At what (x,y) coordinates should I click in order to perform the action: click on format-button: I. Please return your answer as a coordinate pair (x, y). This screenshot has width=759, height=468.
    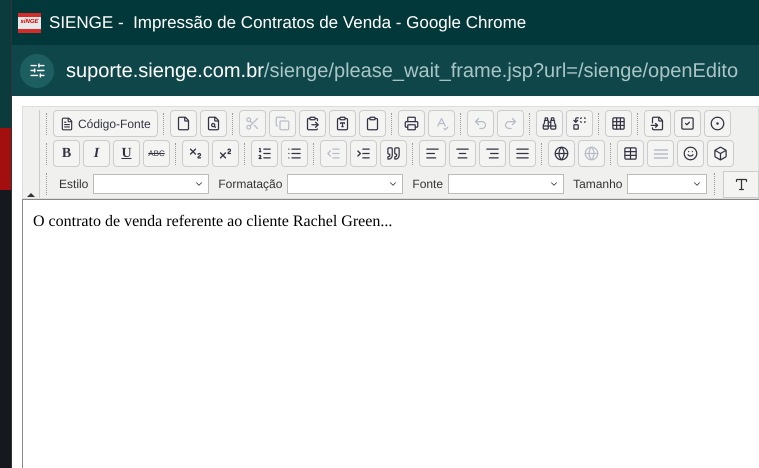
    Looking at the image, I should click on (96, 153).